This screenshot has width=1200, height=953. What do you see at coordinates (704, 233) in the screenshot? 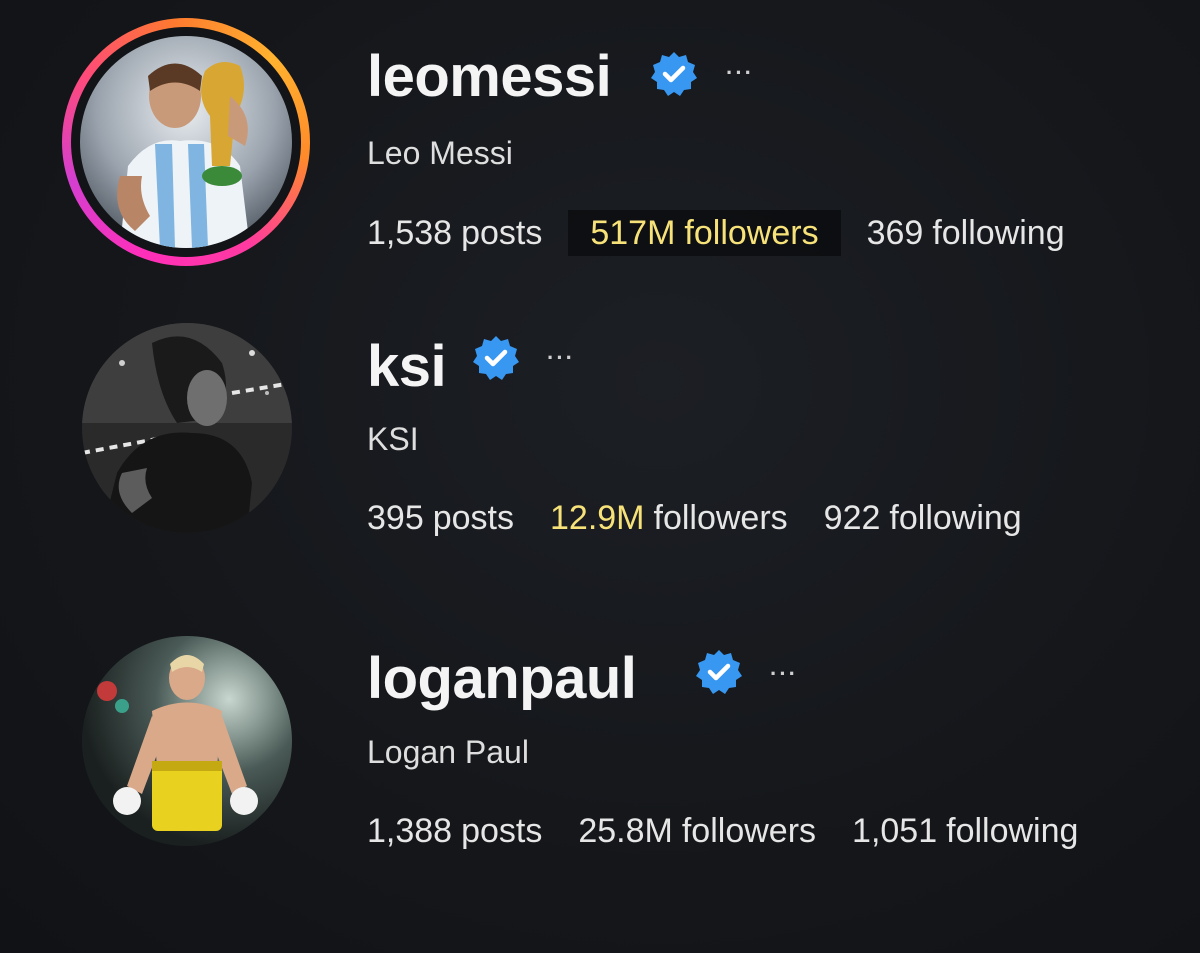
I see `followers-count: 517M followers` at bounding box center [704, 233].